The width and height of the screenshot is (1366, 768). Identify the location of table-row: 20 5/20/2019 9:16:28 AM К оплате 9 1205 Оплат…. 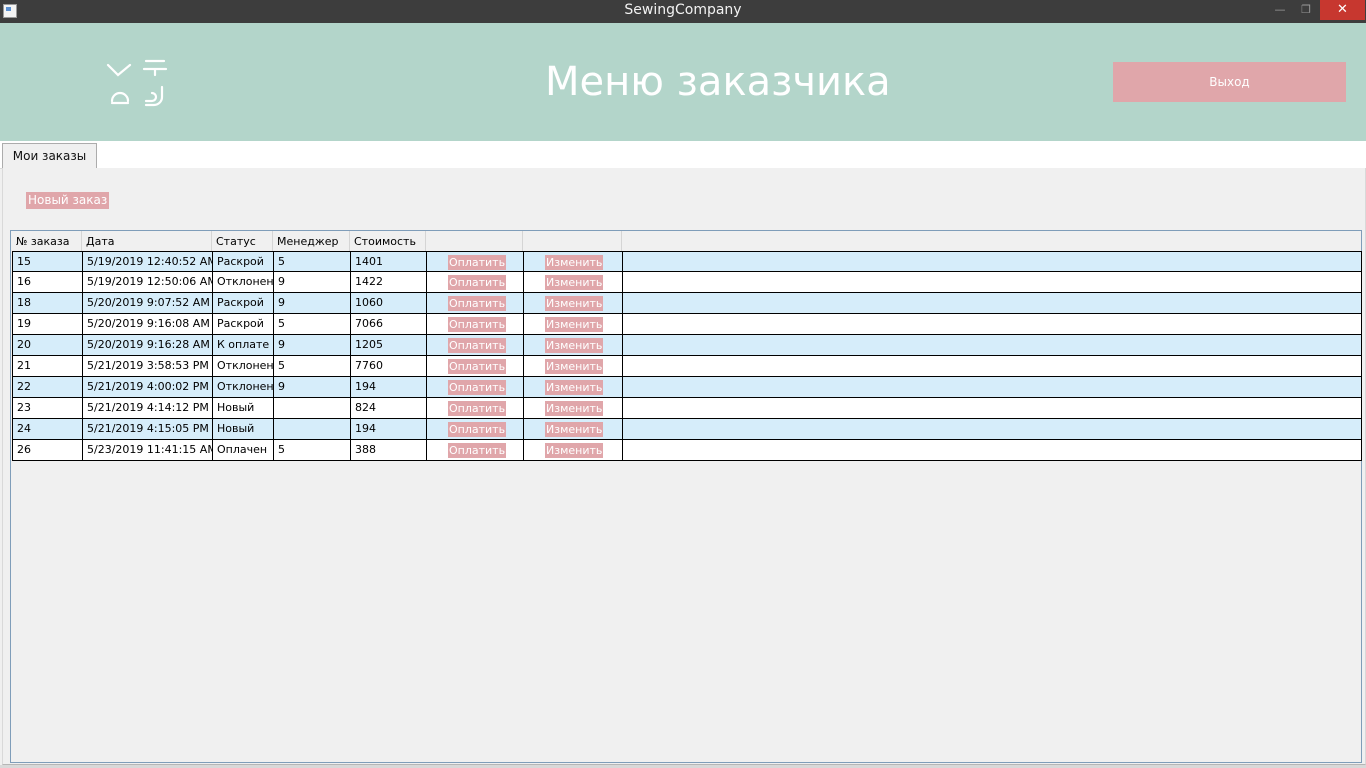
(687, 345).